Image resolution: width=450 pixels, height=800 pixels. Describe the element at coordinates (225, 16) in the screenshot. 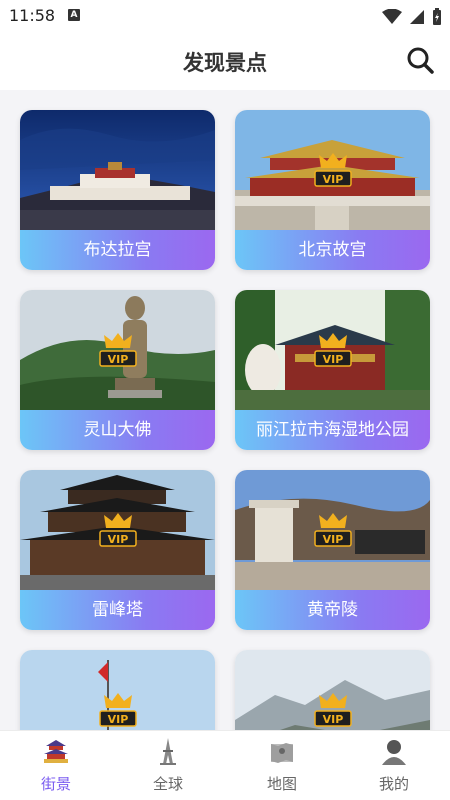

I see `status-bar: 11:58 A` at that location.